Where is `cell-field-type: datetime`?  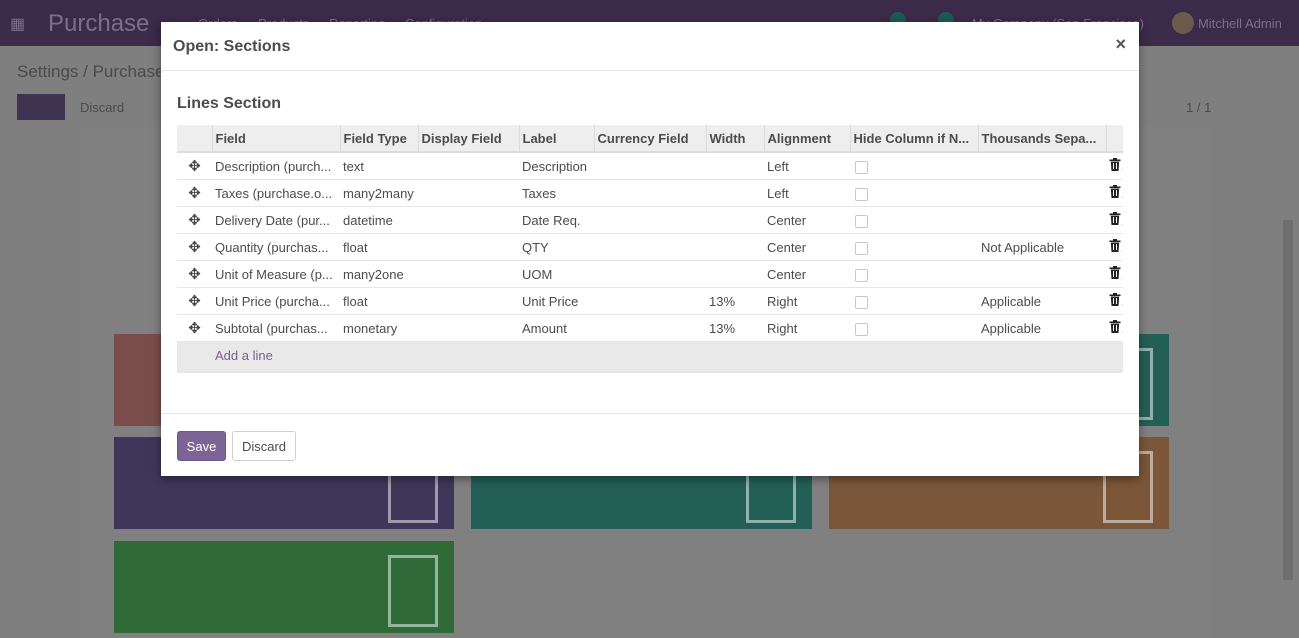
cell-field-type: datetime is located at coordinates (379, 220).